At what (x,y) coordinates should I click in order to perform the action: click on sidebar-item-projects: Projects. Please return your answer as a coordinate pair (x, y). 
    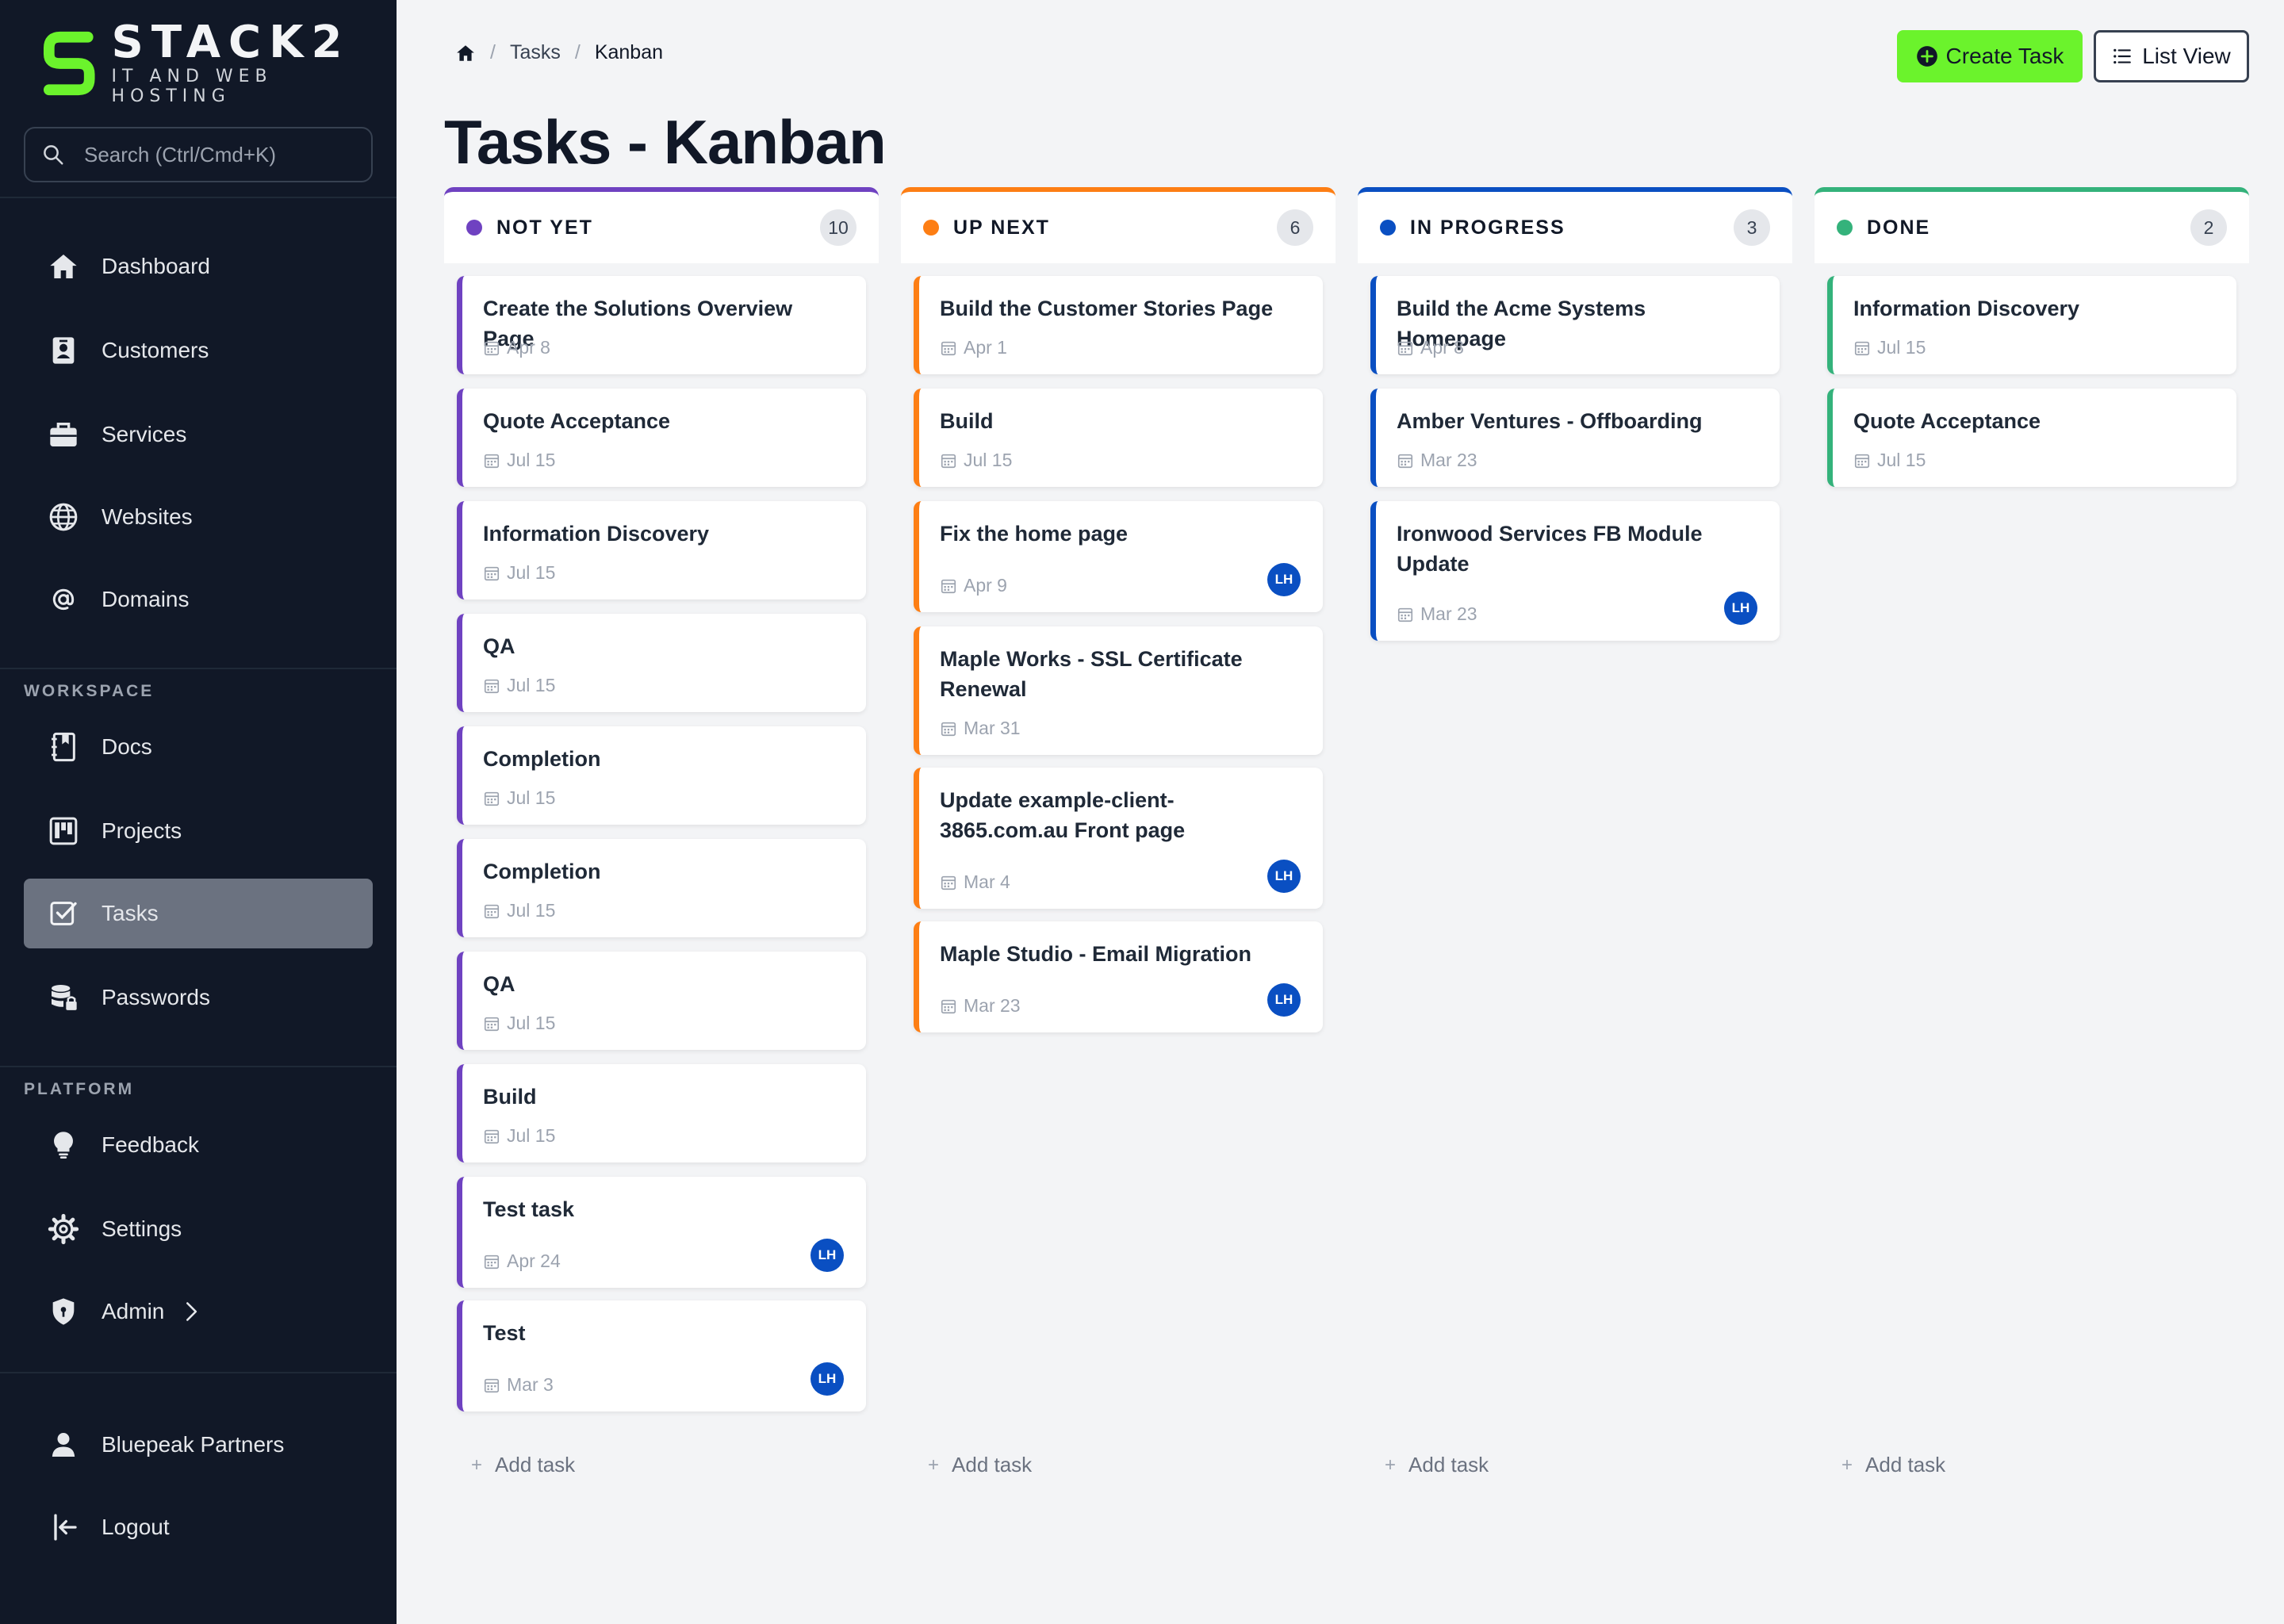
    Looking at the image, I should click on (198, 831).